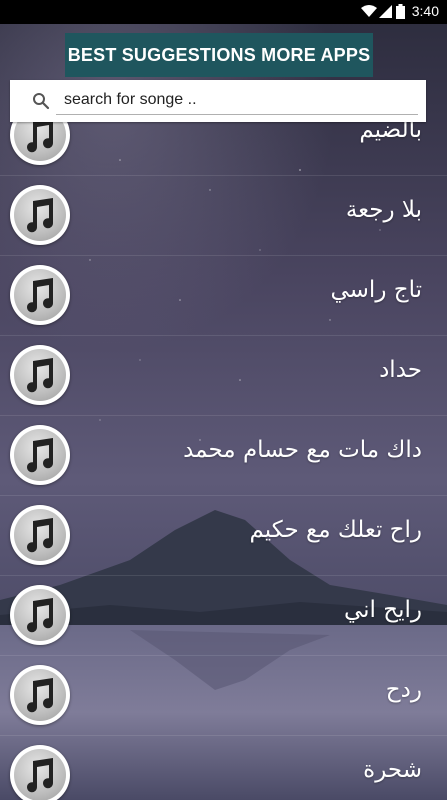 Image resolution: width=447 pixels, height=800 pixels. What do you see at coordinates (223, 695) in the screenshot?
I see `song-row: ردح` at bounding box center [223, 695].